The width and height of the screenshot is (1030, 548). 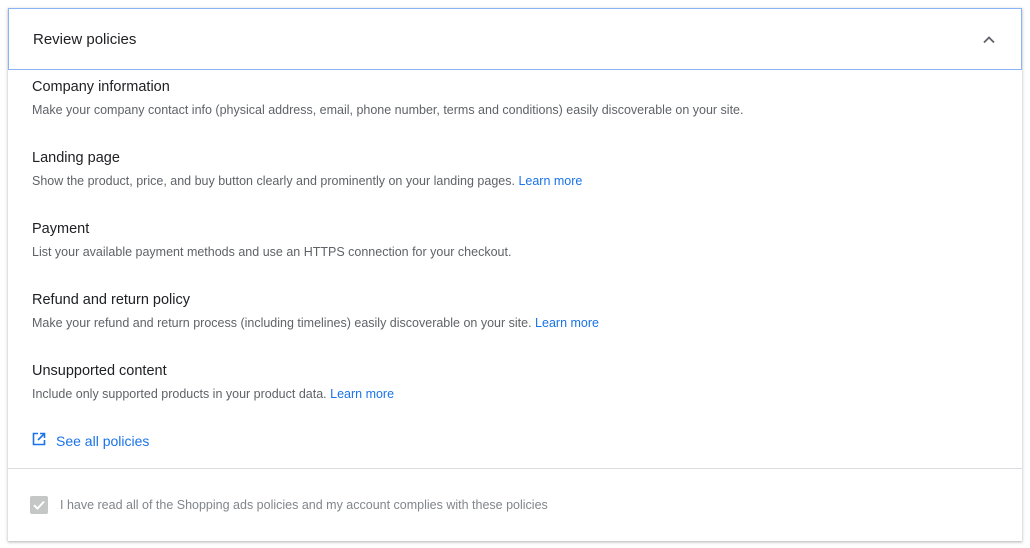 What do you see at coordinates (61, 229) in the screenshot?
I see `policy-title: Payment` at bounding box center [61, 229].